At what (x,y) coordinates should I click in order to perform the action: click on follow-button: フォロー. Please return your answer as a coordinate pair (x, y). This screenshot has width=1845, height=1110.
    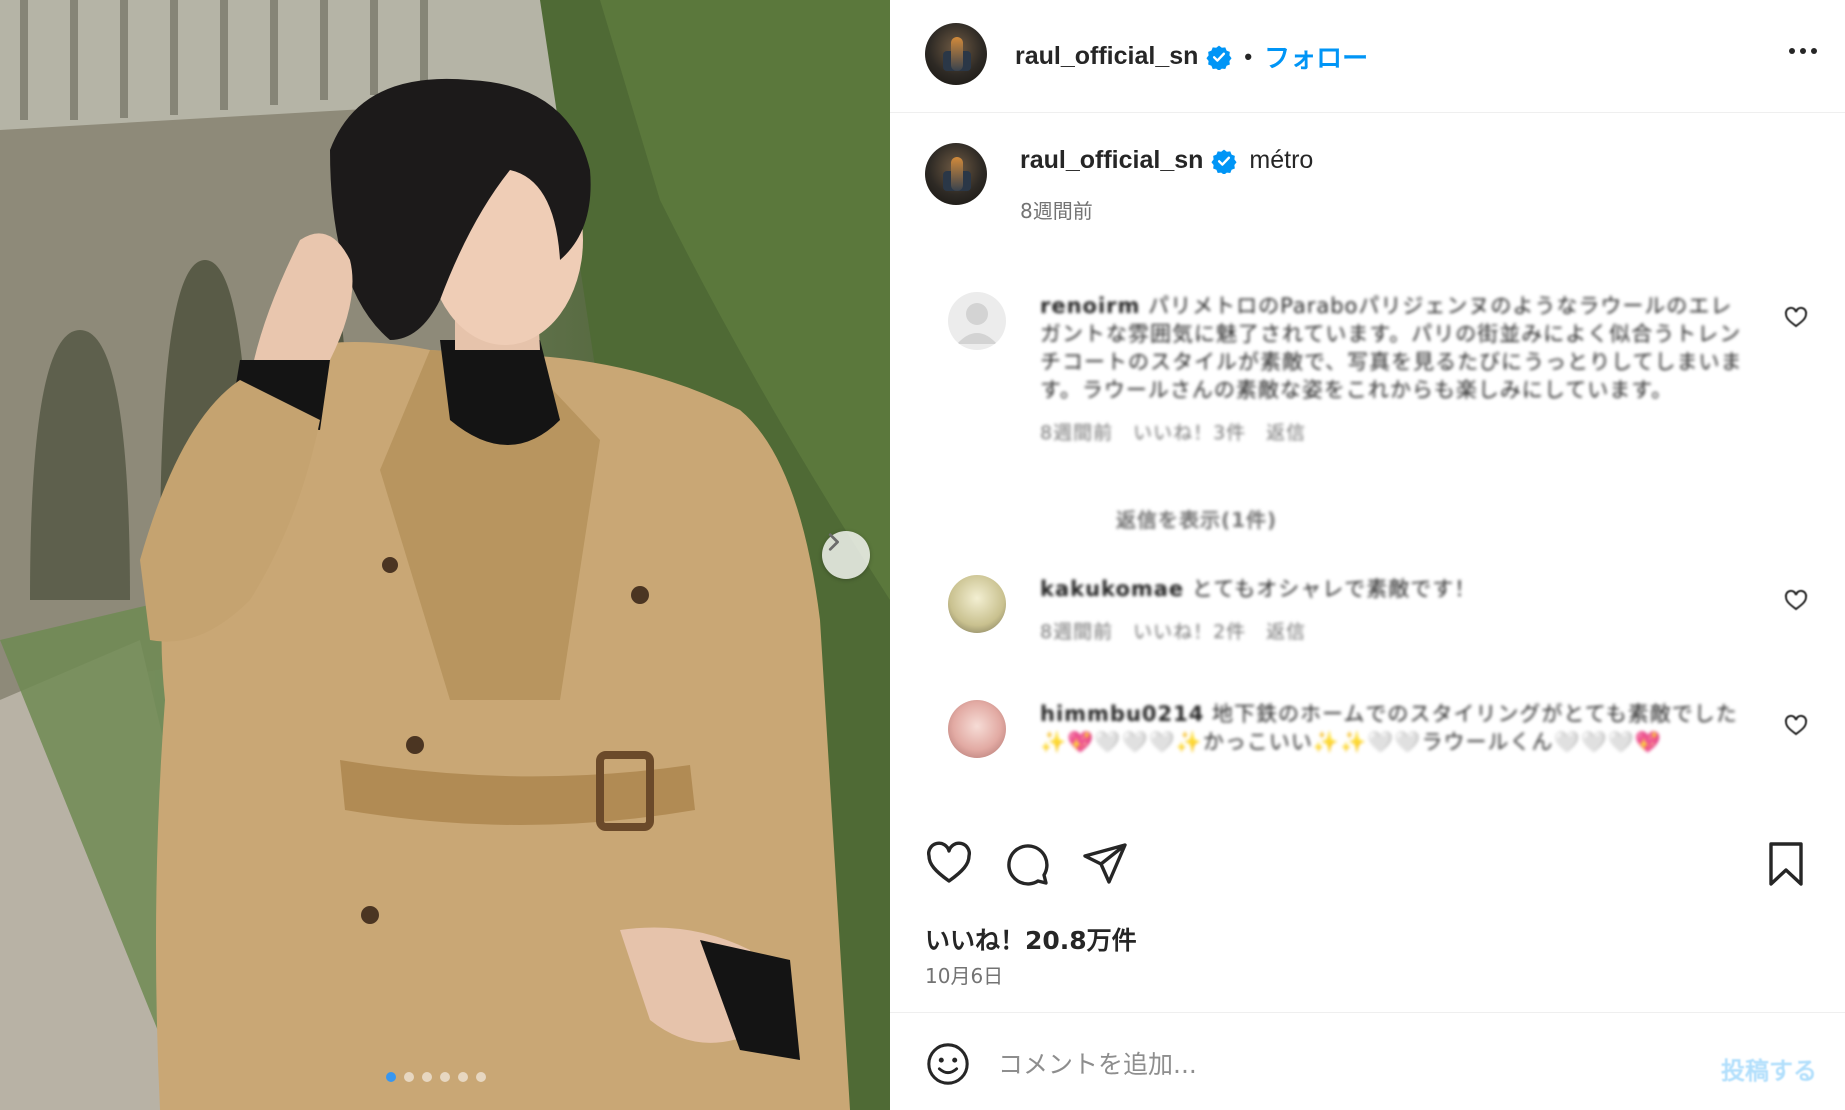
    Looking at the image, I should click on (1316, 56).